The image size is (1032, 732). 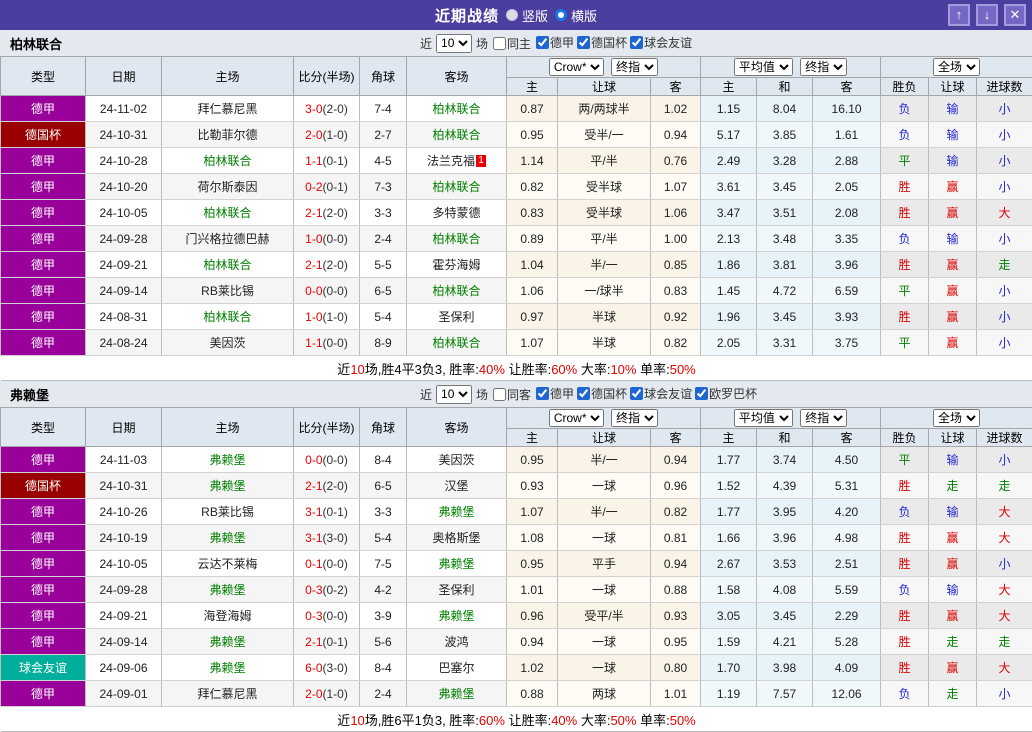 What do you see at coordinates (526, 15) in the screenshot?
I see `vertical-layout-radio: 竖版` at bounding box center [526, 15].